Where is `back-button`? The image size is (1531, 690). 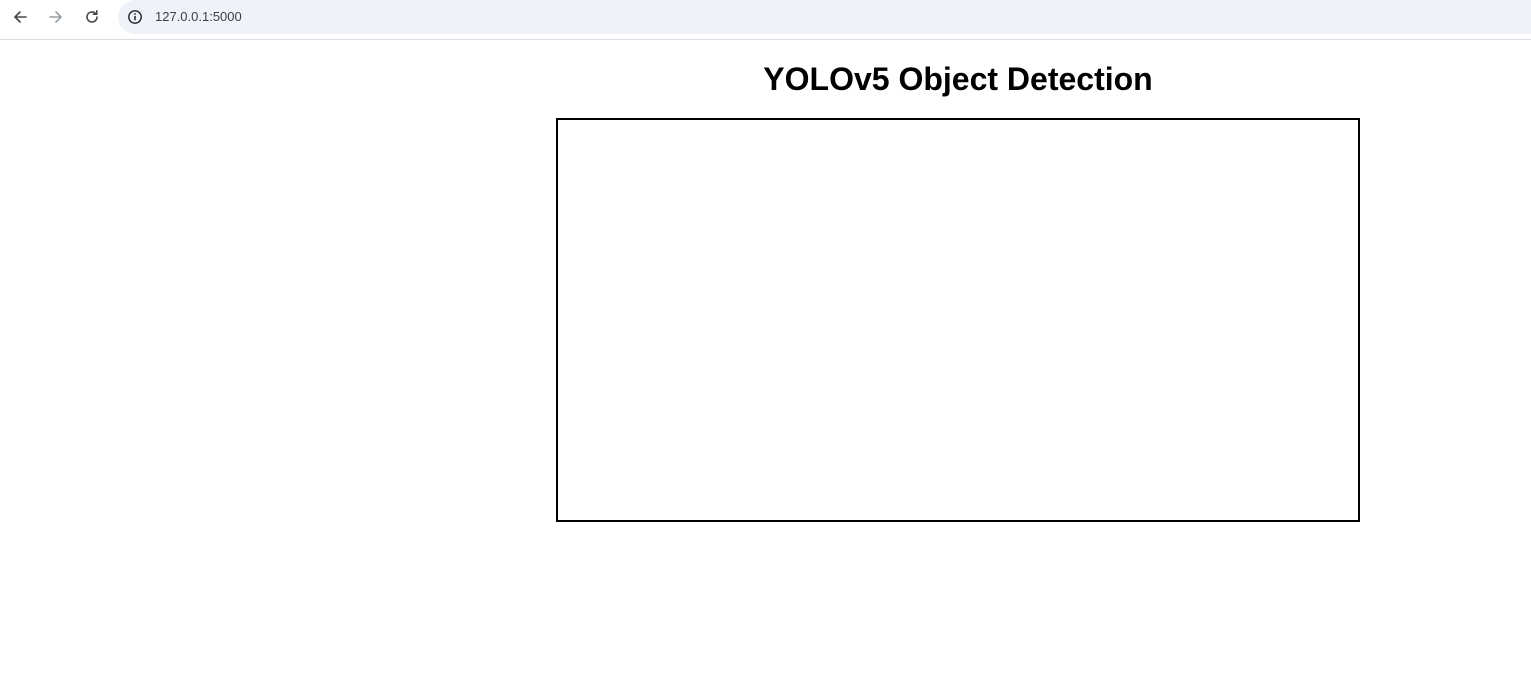 back-button is located at coordinates (20, 17).